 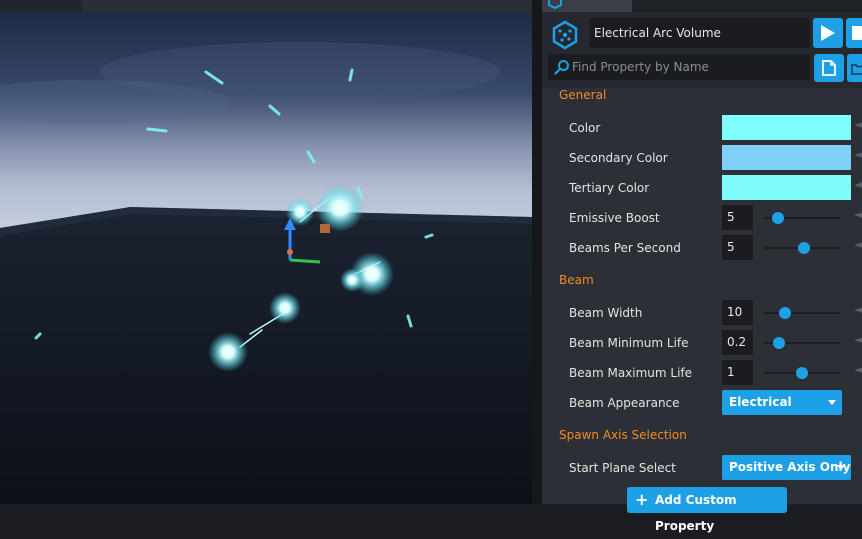 What do you see at coordinates (858, 128) in the screenshot?
I see `color-reset-icon: ◄` at bounding box center [858, 128].